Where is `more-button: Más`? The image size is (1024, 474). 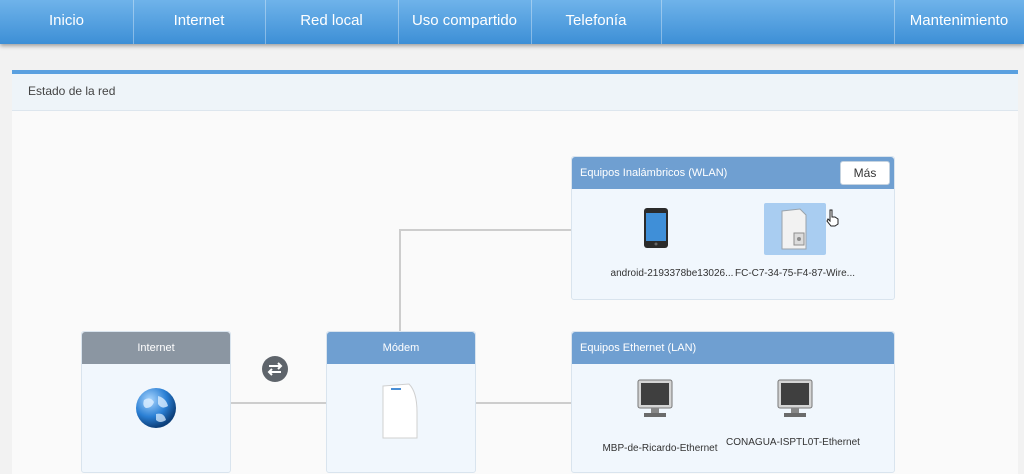
more-button: Más is located at coordinates (865, 173).